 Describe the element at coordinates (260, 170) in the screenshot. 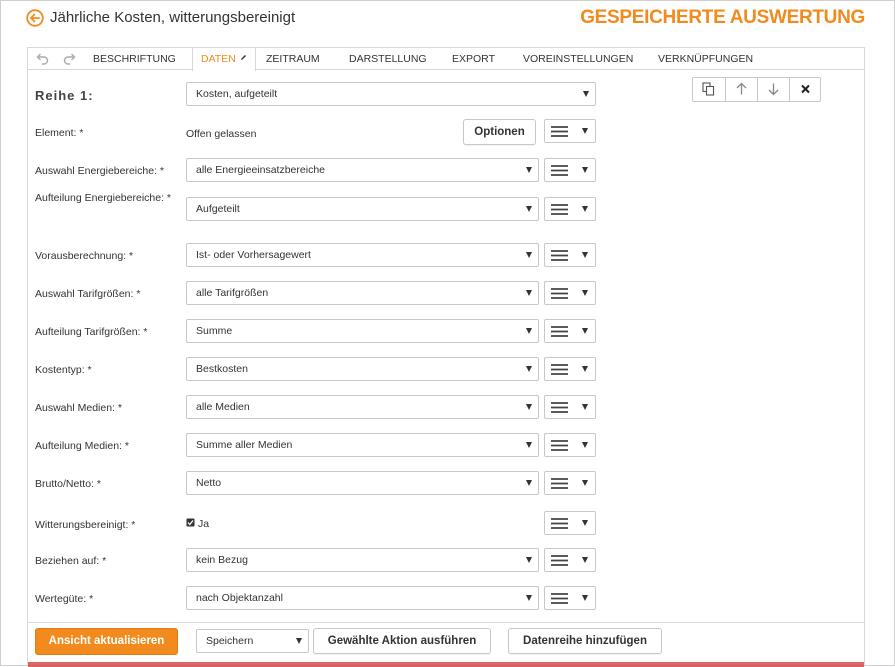

I see `field-select-value: alle Energieeinsatzbereiche` at that location.